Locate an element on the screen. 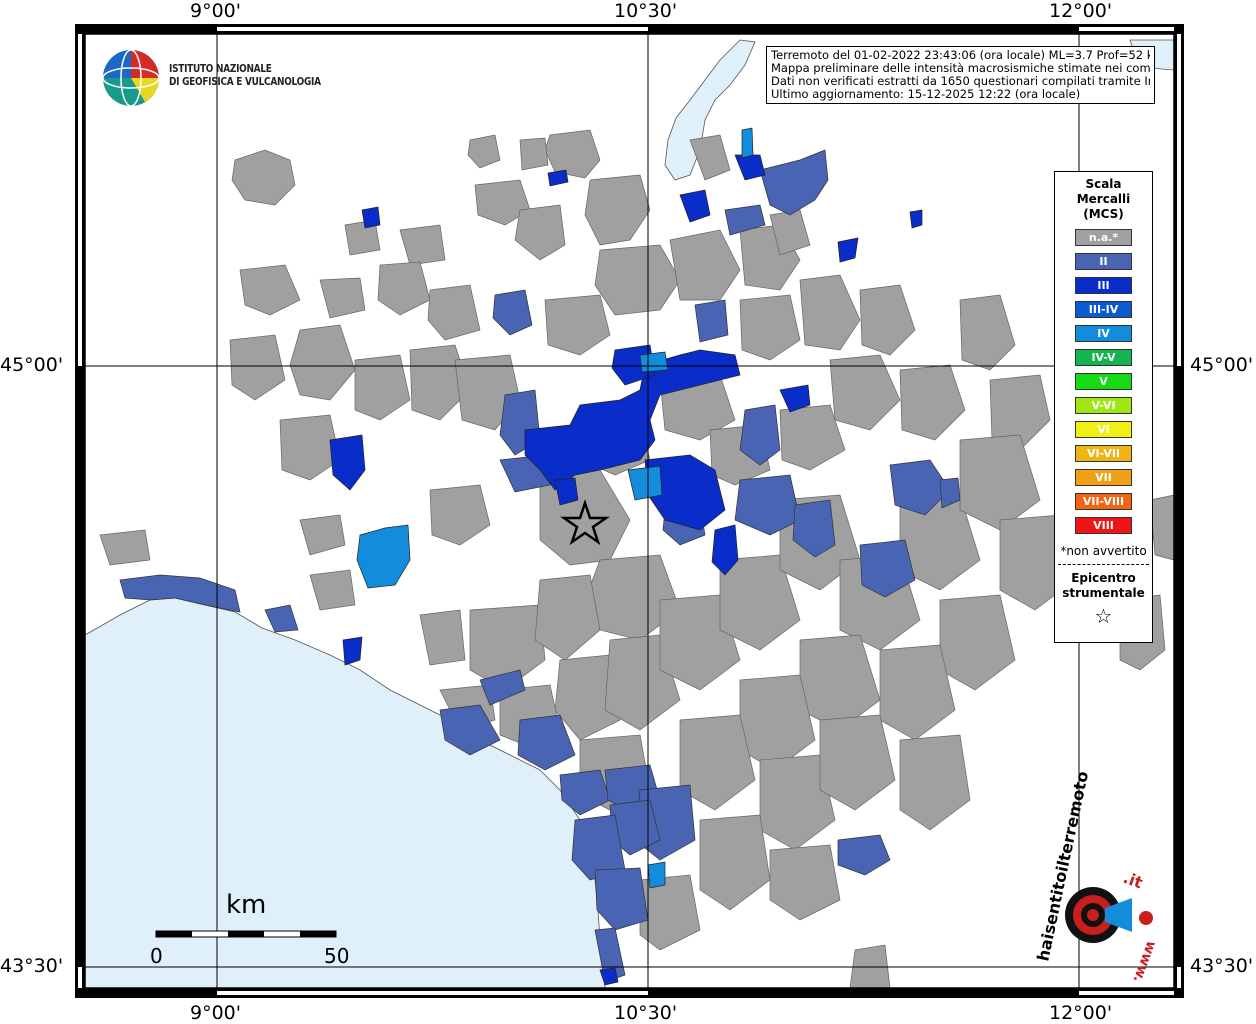  legend-swatch: III-IV is located at coordinates (1103, 309).